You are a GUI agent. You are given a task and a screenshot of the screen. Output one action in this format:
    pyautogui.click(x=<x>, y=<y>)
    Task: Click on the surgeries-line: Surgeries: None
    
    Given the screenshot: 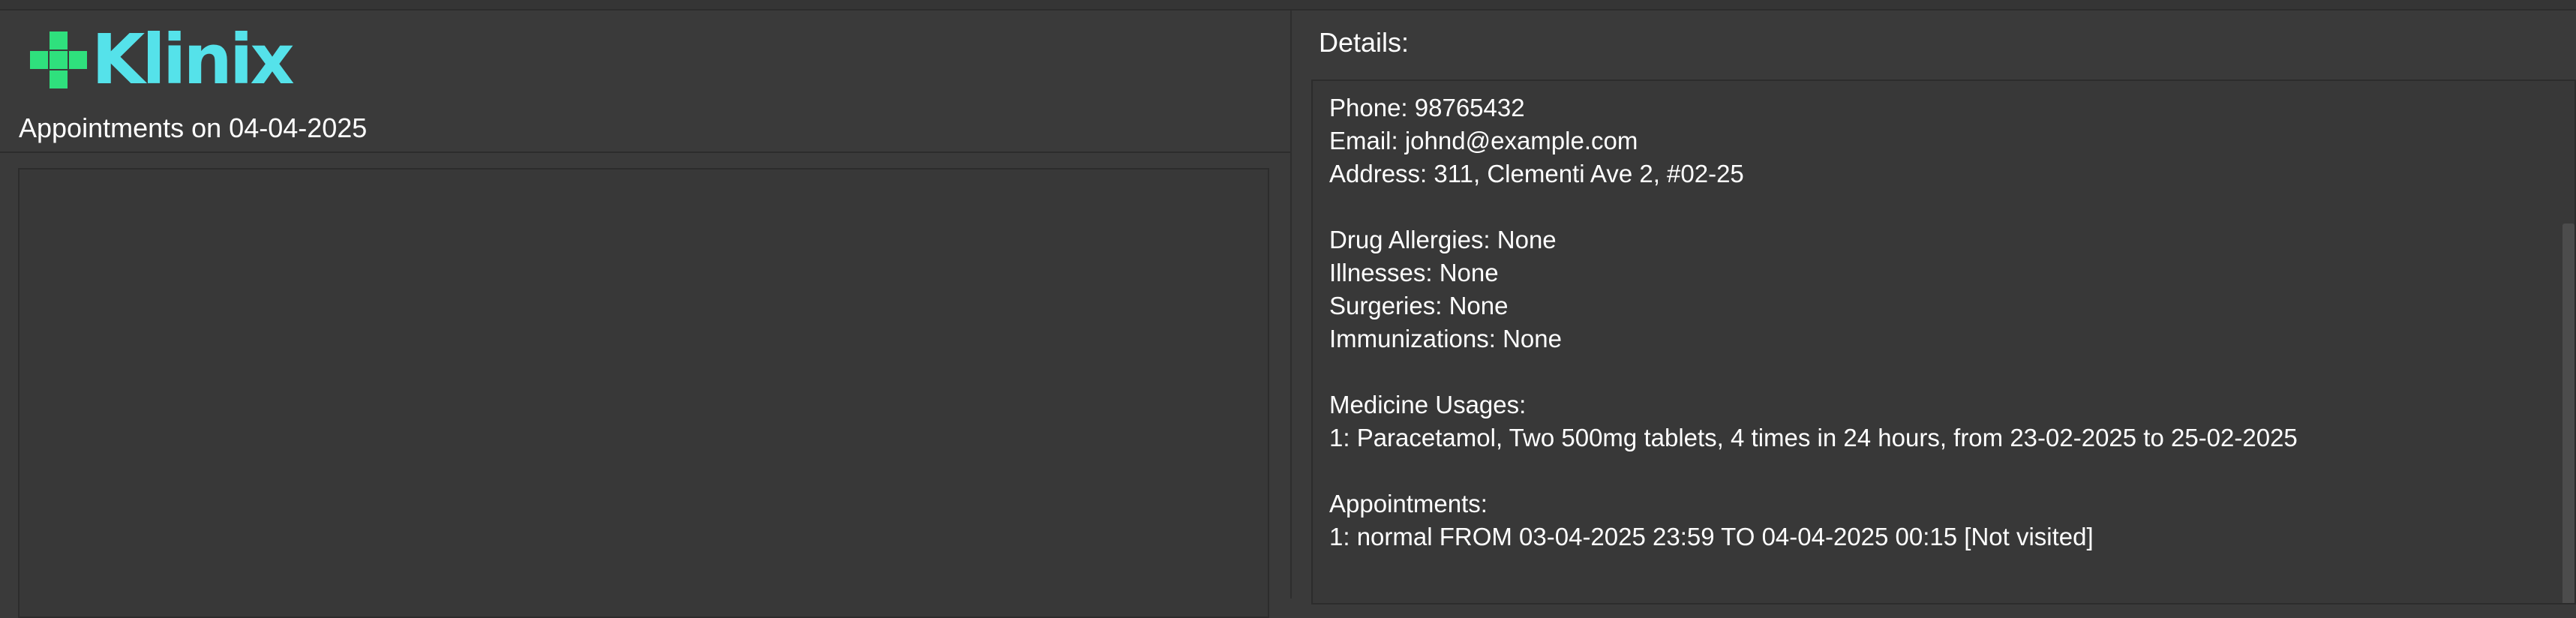 What is the action you would take?
    pyautogui.click(x=1419, y=306)
    